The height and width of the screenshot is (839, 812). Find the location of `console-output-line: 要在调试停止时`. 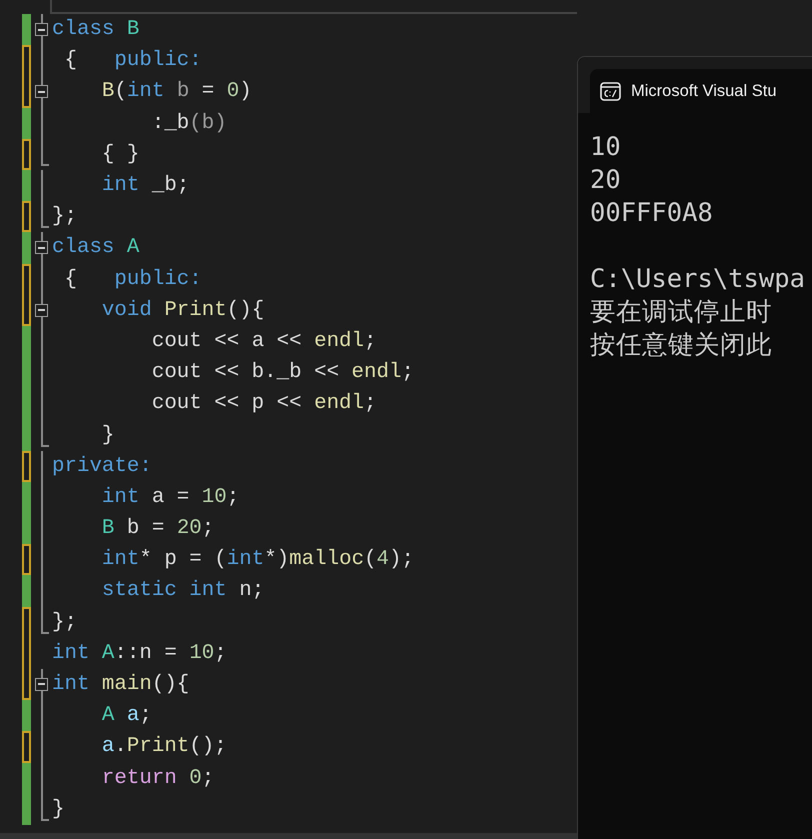

console-output-line: 要在调试停止时 is located at coordinates (681, 312).